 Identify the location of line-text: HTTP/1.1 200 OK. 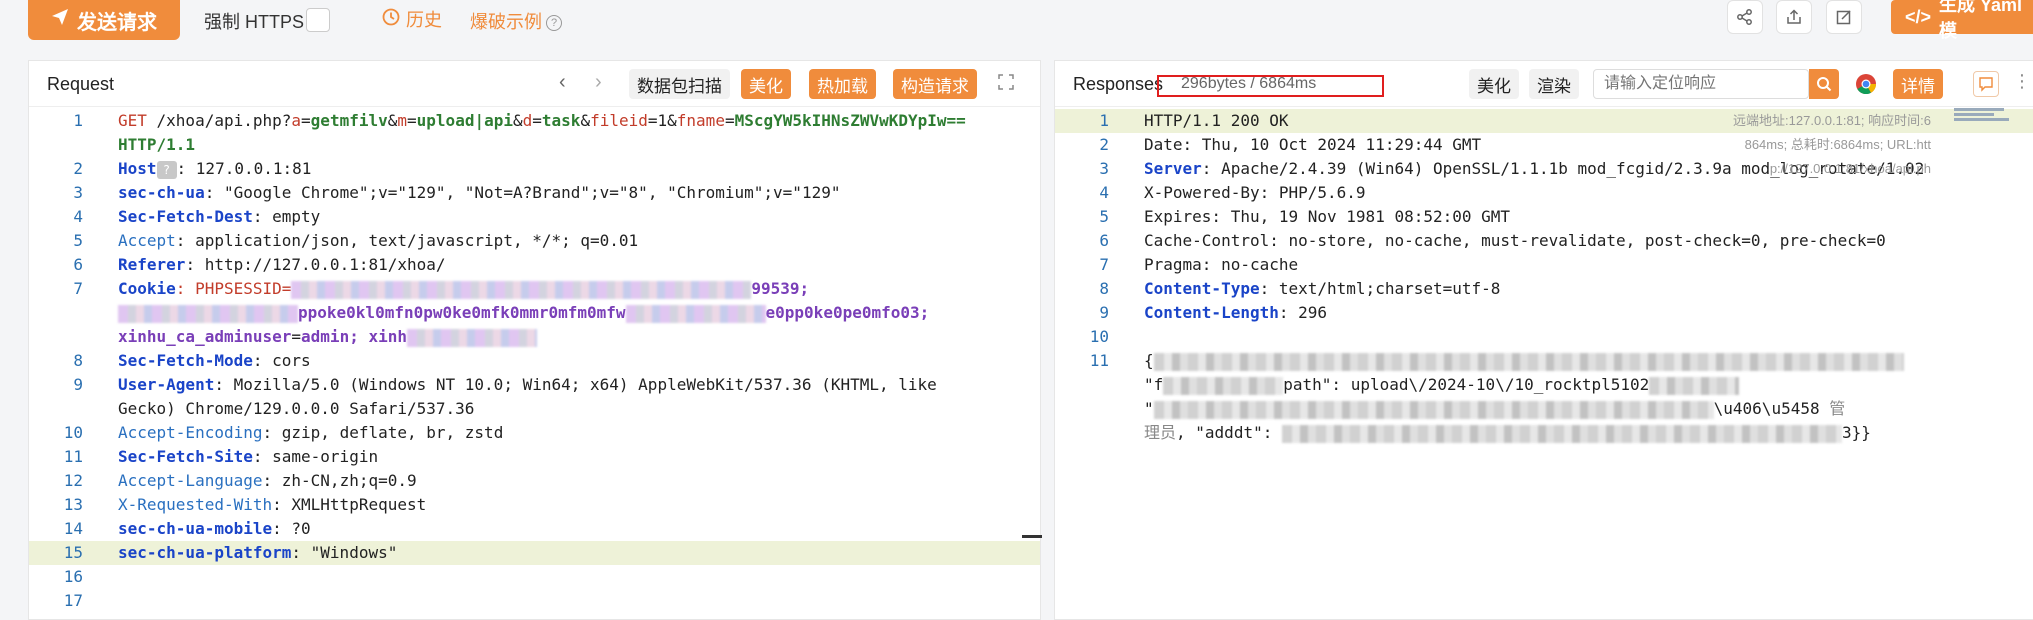
(1216, 121).